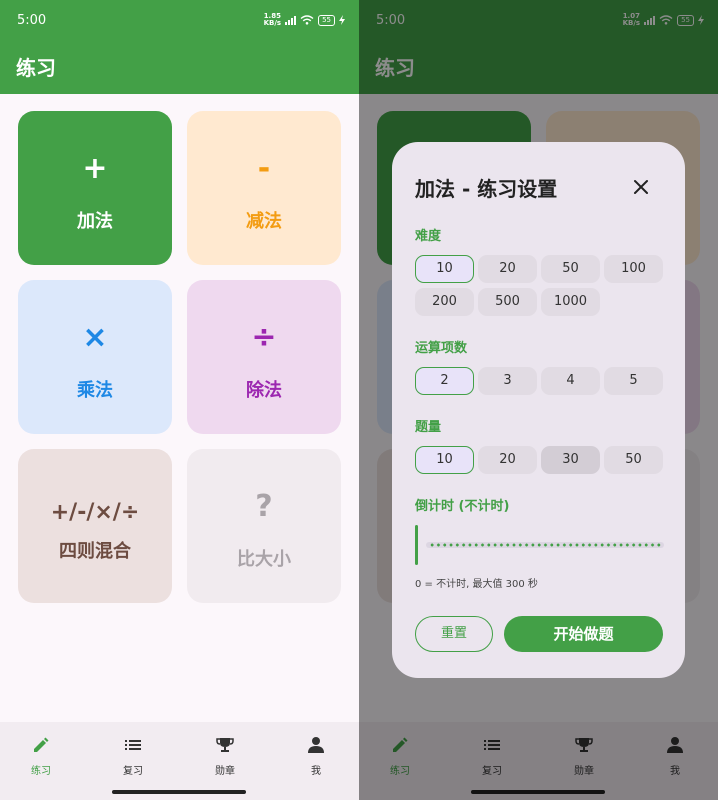 The height and width of the screenshot is (800, 718). What do you see at coordinates (486, 189) in the screenshot?
I see `dialog-title: 加法 - 练习设置` at bounding box center [486, 189].